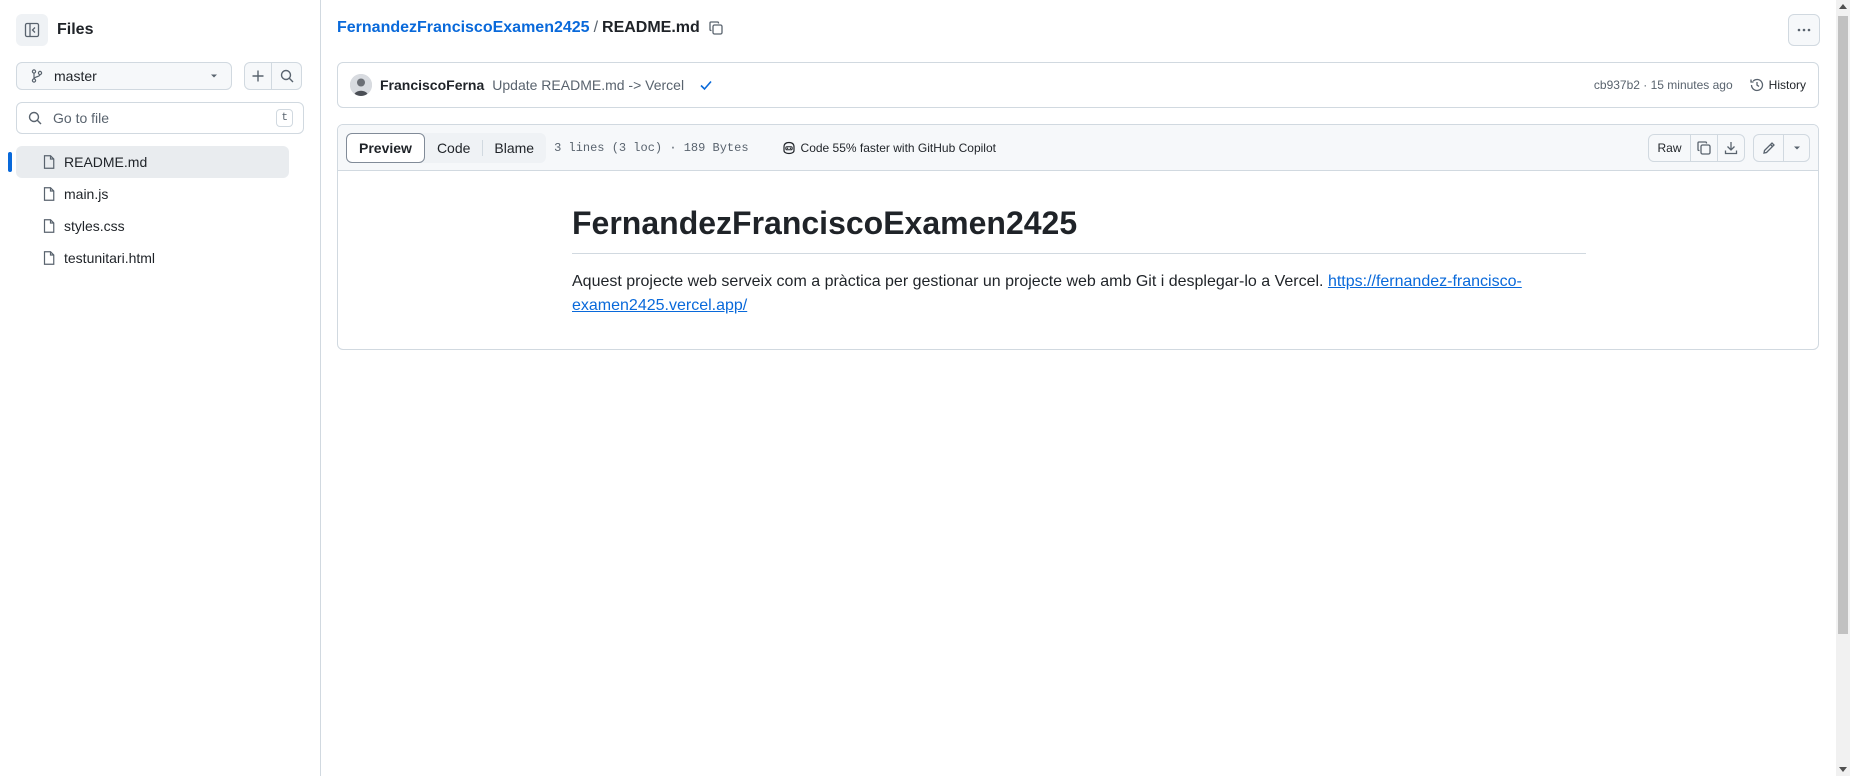 The image size is (1850, 776). What do you see at coordinates (1079, 228) in the screenshot?
I see `readme-heading: FernandezFranciscoExamen2425` at bounding box center [1079, 228].